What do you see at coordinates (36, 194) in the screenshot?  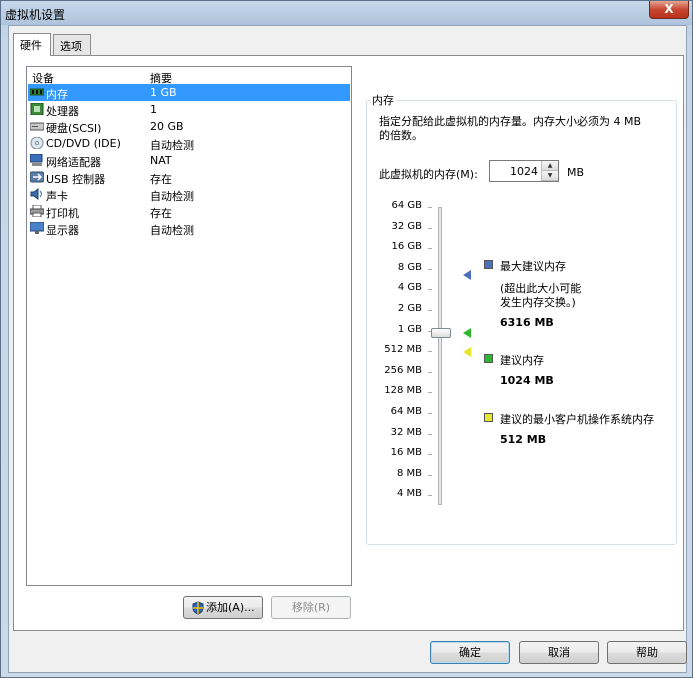 I see `sound-card-icon` at bounding box center [36, 194].